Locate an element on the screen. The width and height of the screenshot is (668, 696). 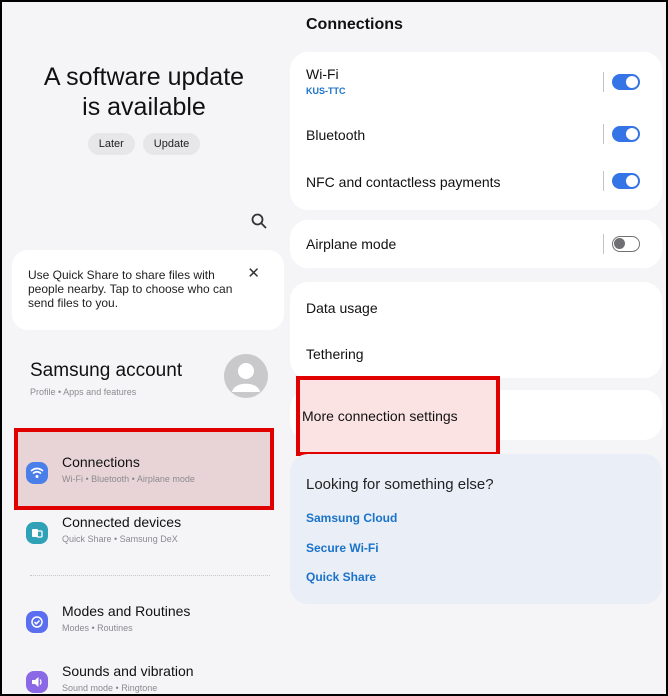
account-title: Samsung account is located at coordinates (106, 370).